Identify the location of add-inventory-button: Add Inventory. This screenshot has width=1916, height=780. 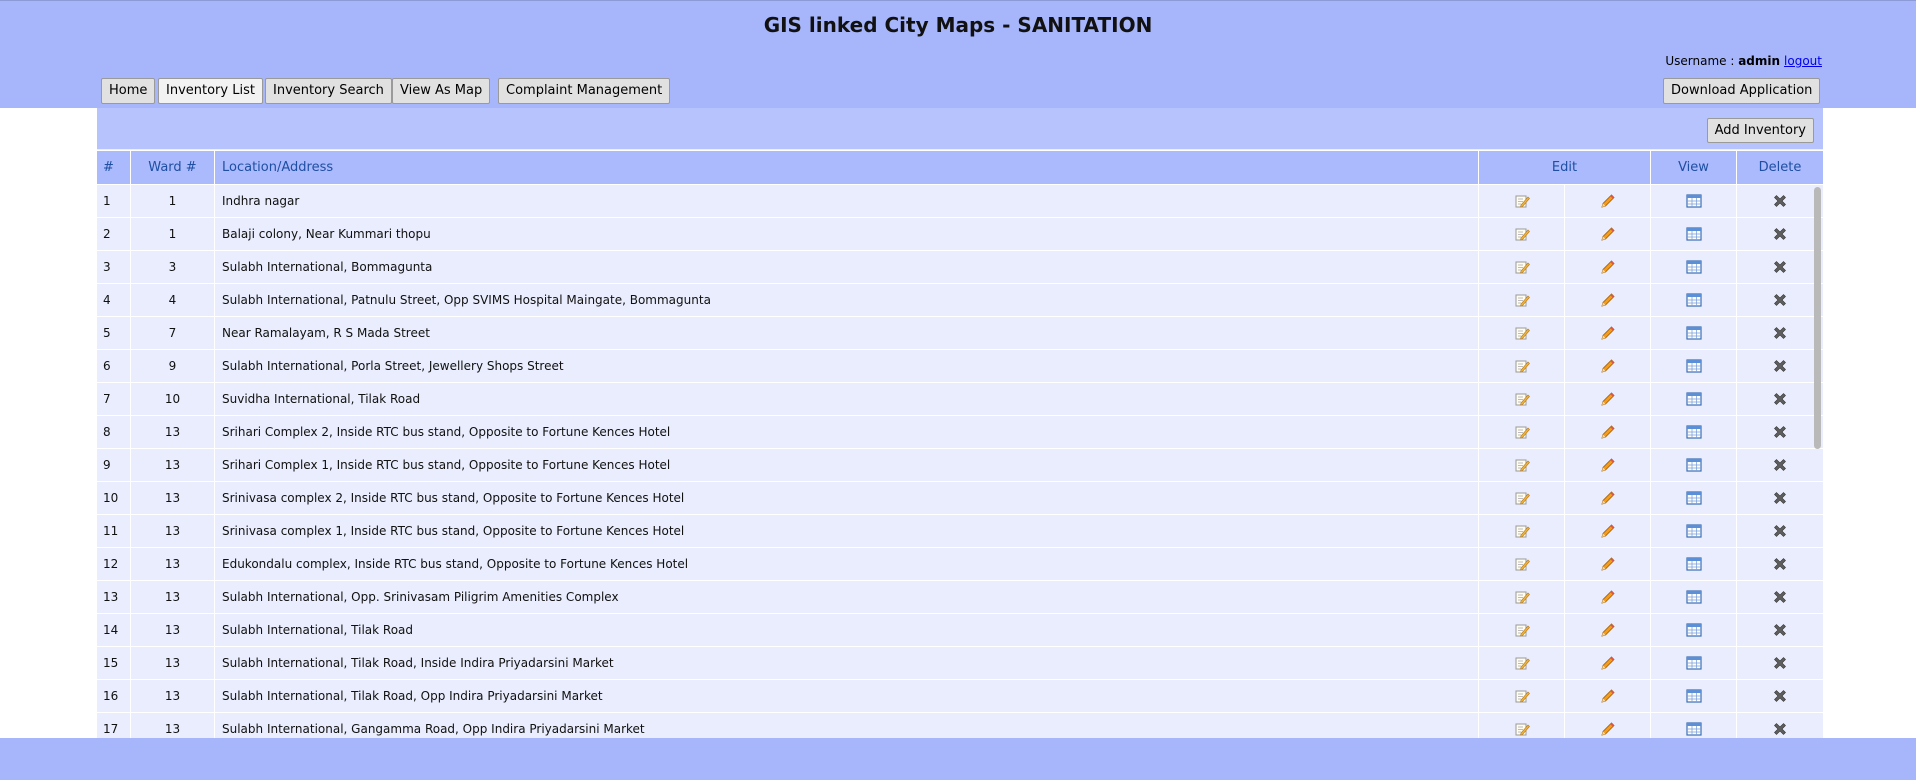
(1760, 130).